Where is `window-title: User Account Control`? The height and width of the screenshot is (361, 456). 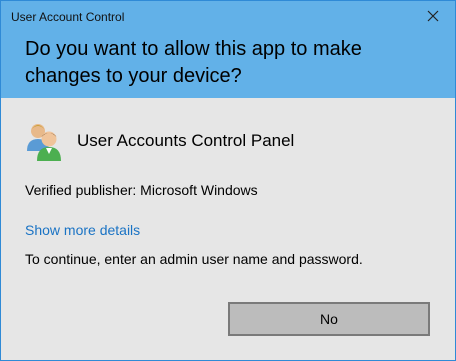 window-title: User Account Control is located at coordinates (68, 17).